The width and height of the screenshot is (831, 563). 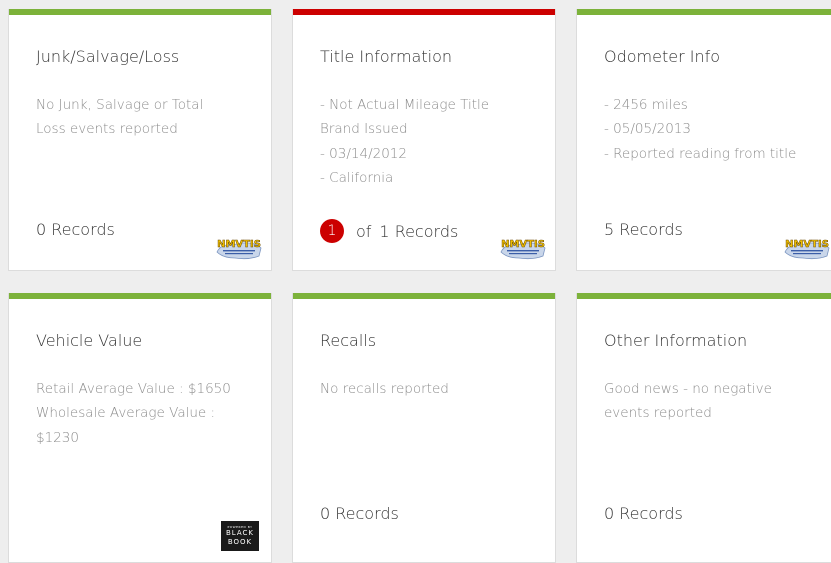 I want to click on detail-line: Retail Average Value : $1650, so click(x=133, y=389).